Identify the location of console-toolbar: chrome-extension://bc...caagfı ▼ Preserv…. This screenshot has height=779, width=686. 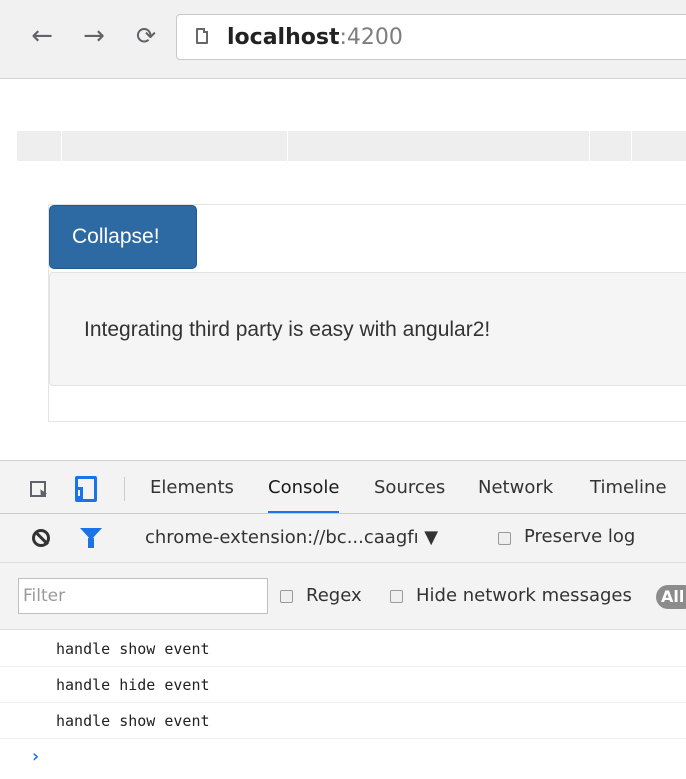
(343, 538).